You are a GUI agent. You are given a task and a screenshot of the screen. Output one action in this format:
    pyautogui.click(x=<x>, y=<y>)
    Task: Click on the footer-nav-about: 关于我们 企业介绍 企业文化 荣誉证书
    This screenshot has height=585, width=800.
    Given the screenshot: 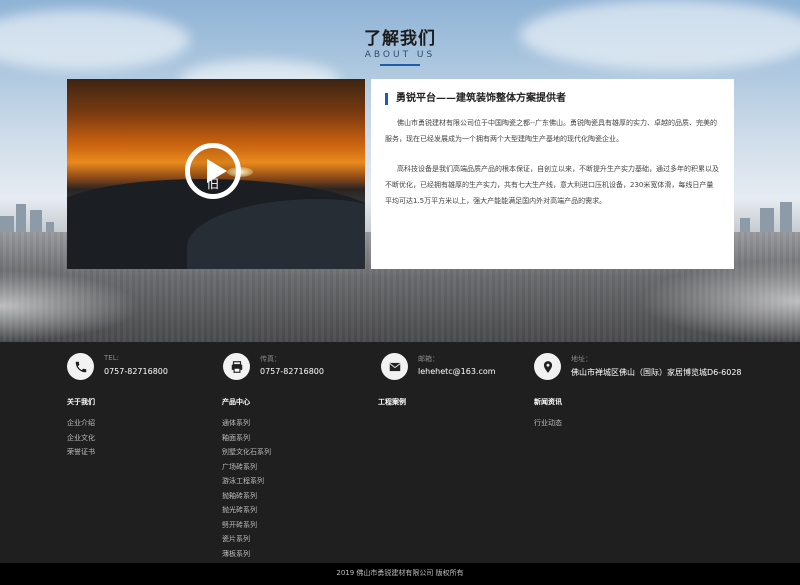 What is the action you would take?
    pyautogui.click(x=81, y=428)
    